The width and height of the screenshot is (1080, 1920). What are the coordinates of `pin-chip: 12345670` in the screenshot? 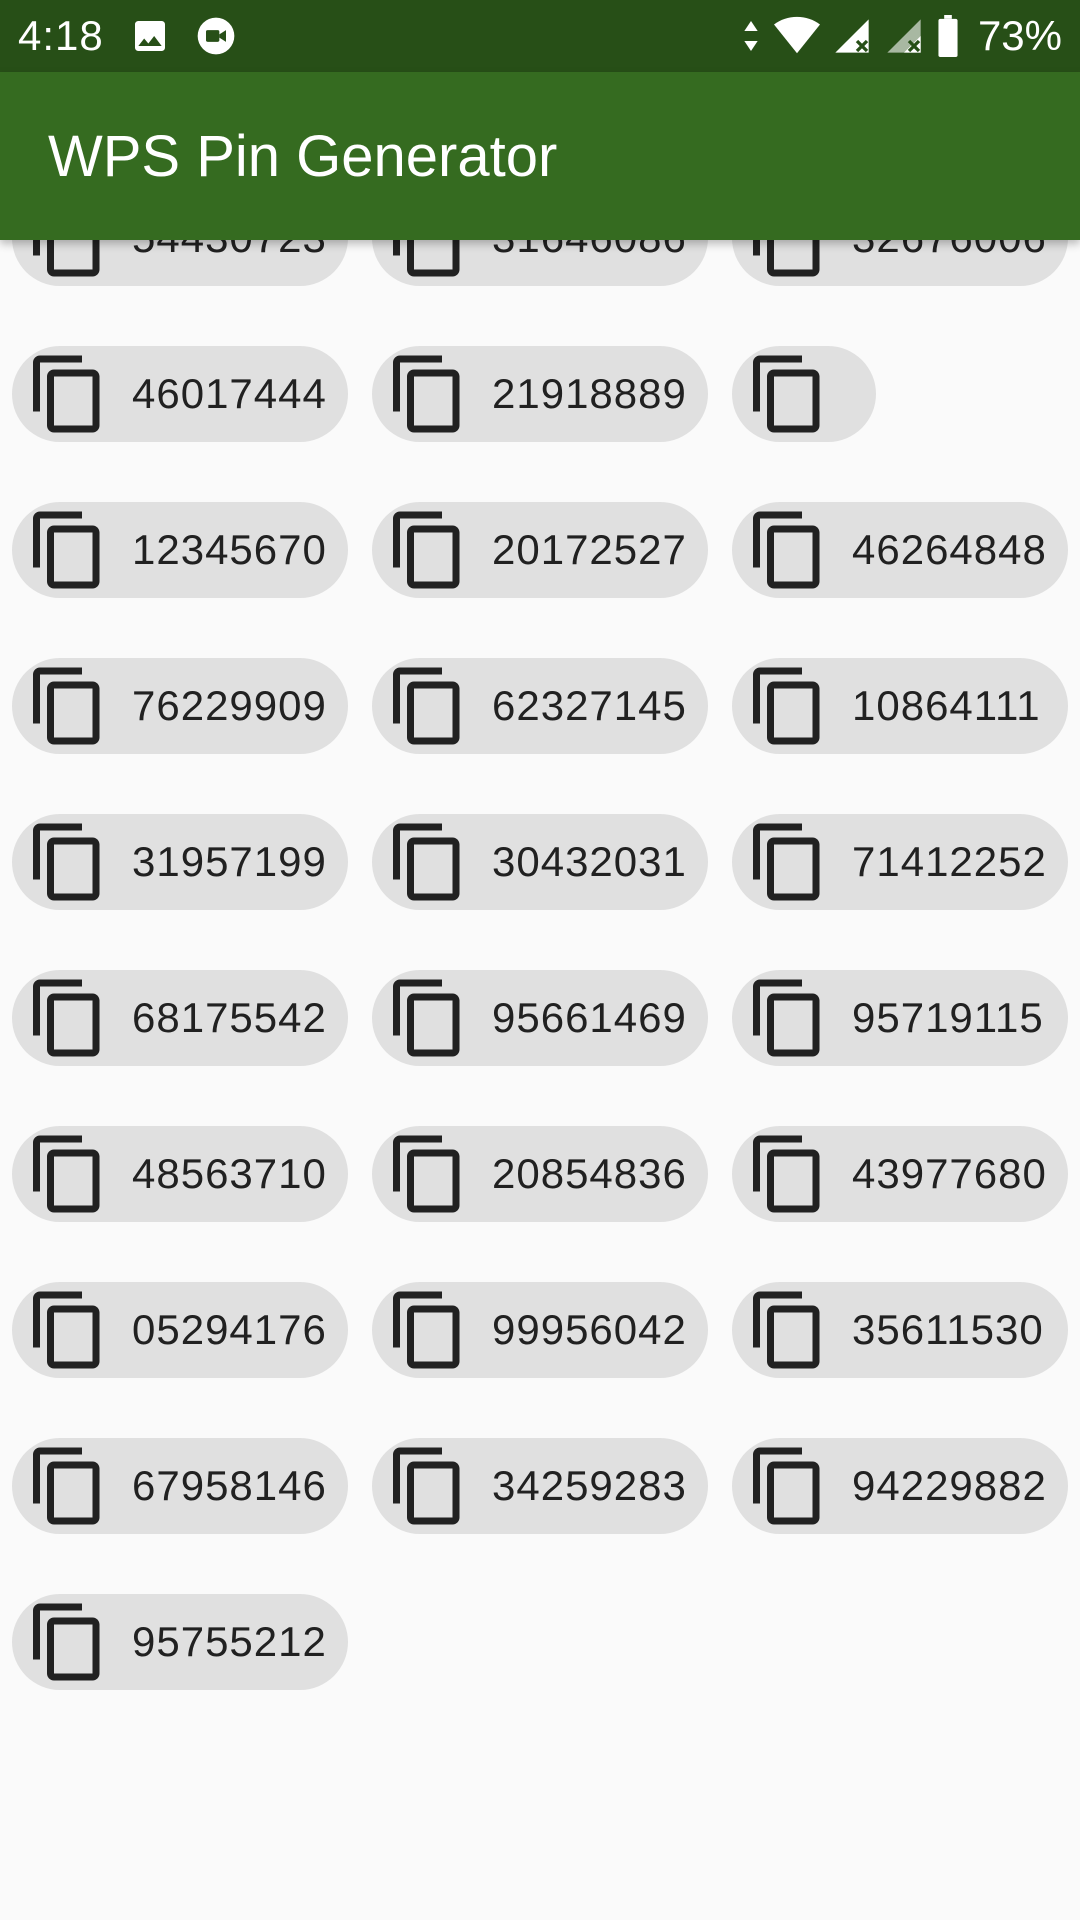 It's located at (180, 550).